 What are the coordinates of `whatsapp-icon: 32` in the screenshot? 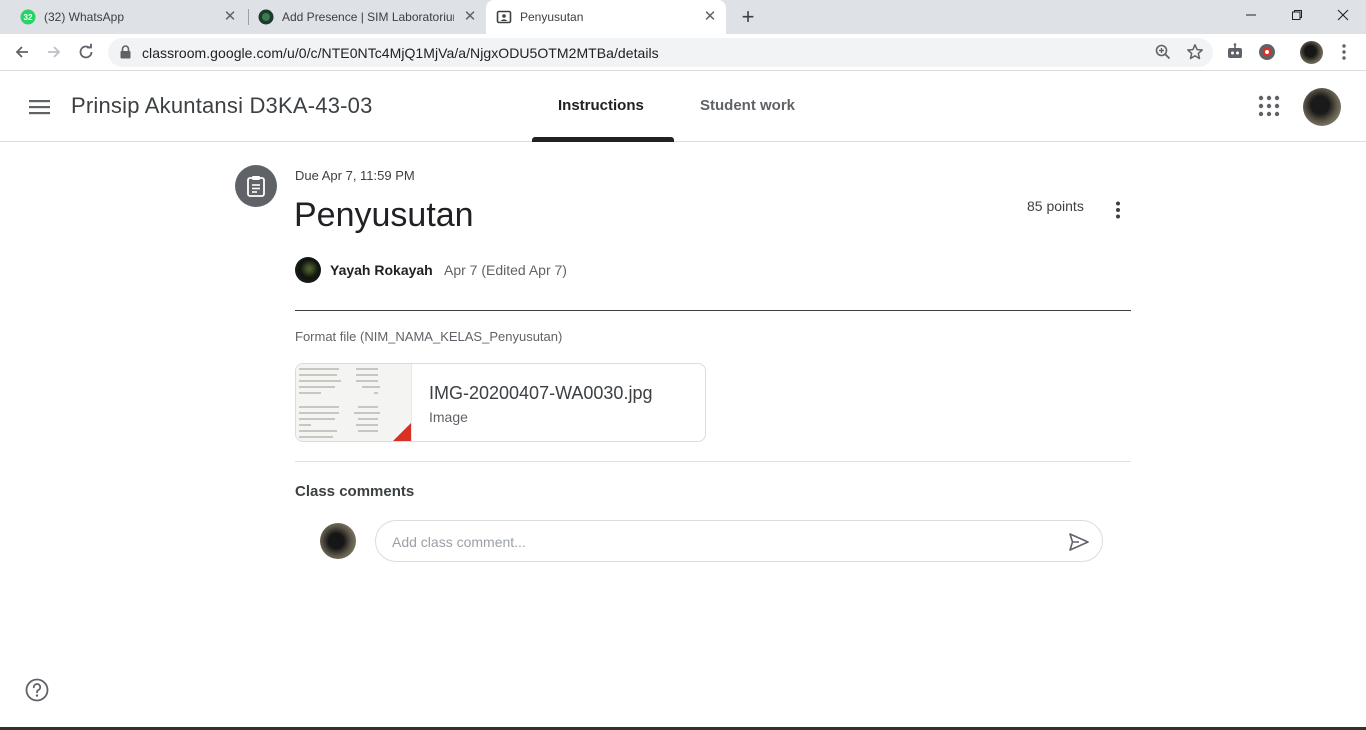 It's located at (28, 17).